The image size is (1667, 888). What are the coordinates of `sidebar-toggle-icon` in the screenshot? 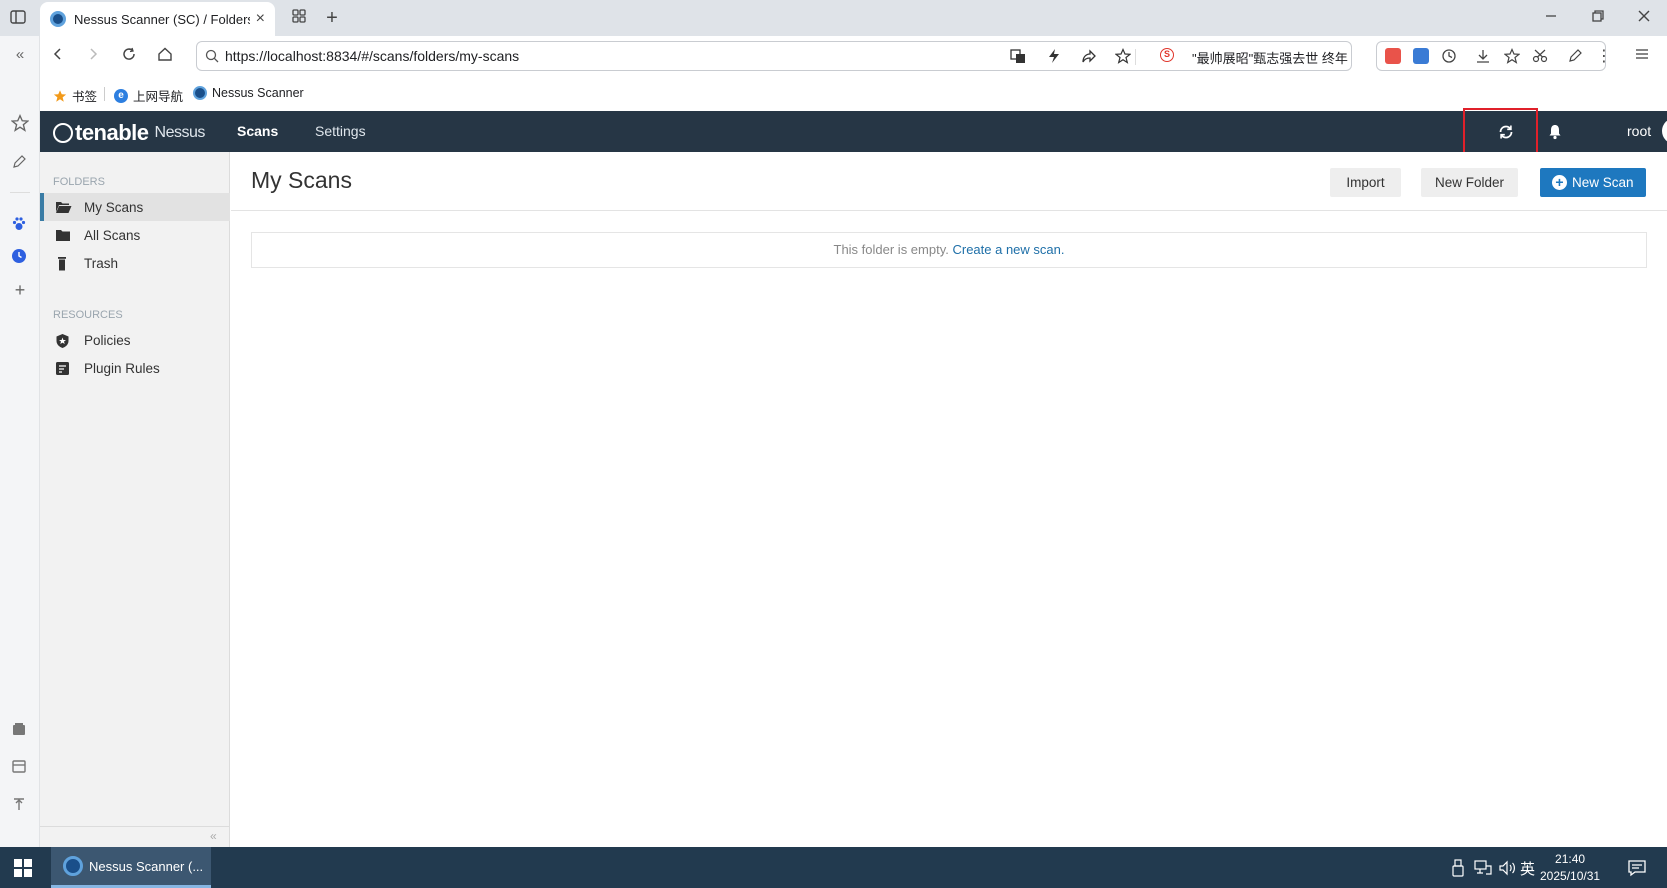 It's located at (19, 18).